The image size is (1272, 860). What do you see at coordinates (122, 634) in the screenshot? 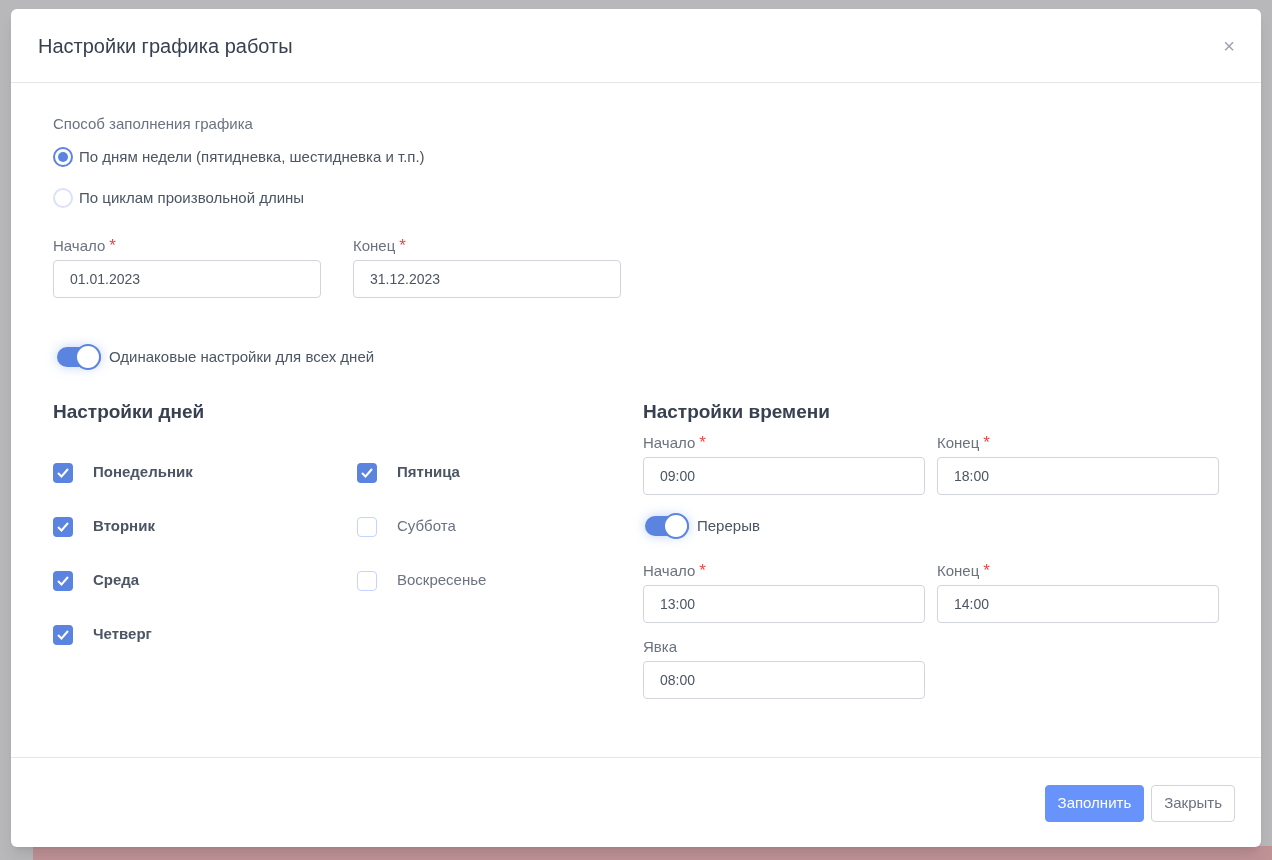
I see `day-label: Четверг` at bounding box center [122, 634].